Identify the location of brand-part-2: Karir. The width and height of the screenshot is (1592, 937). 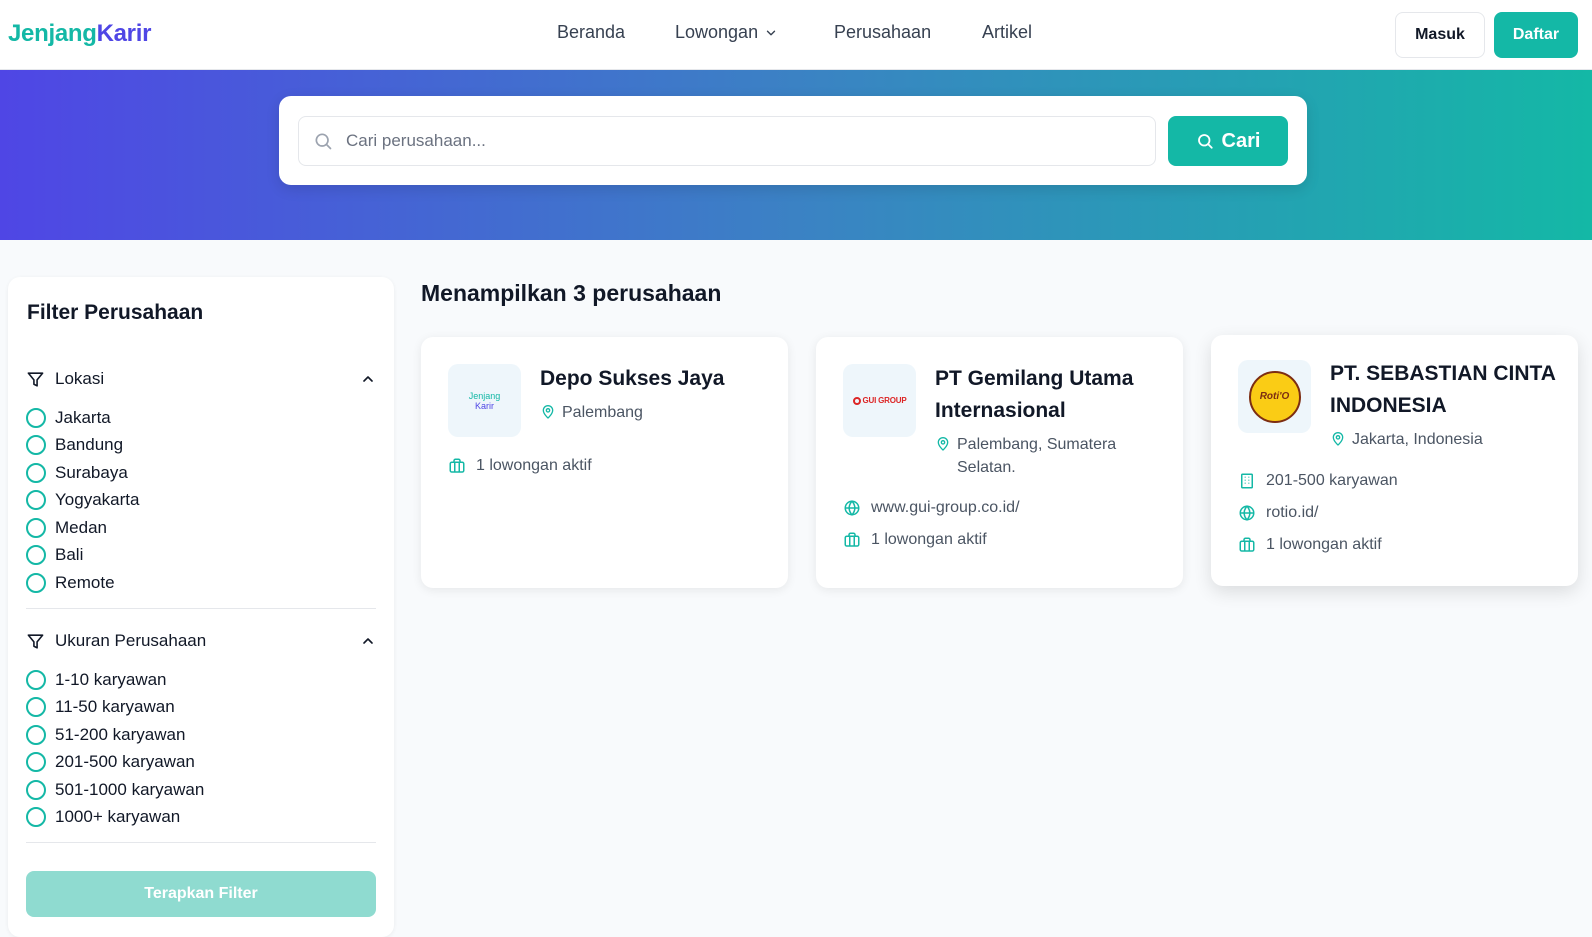
(124, 33).